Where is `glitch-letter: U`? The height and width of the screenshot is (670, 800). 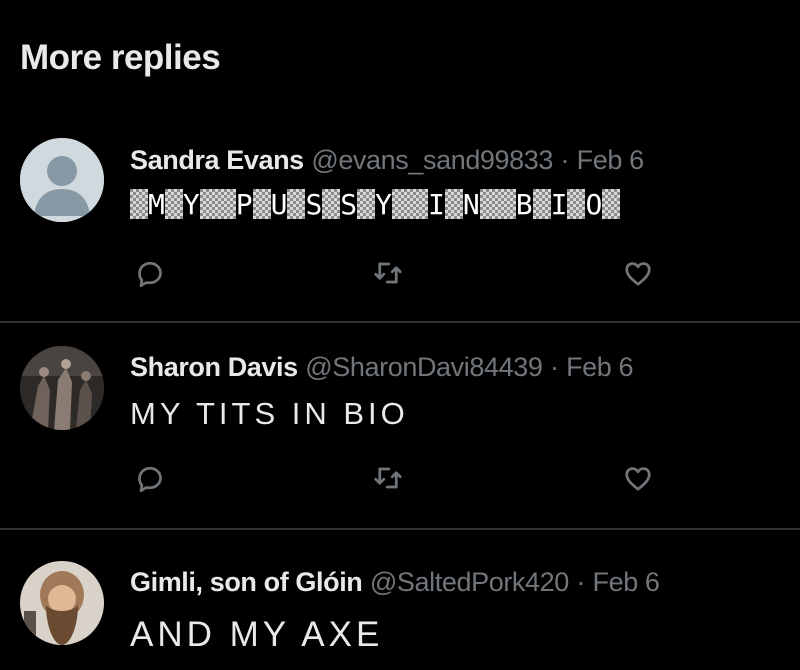 glitch-letter: U is located at coordinates (279, 204).